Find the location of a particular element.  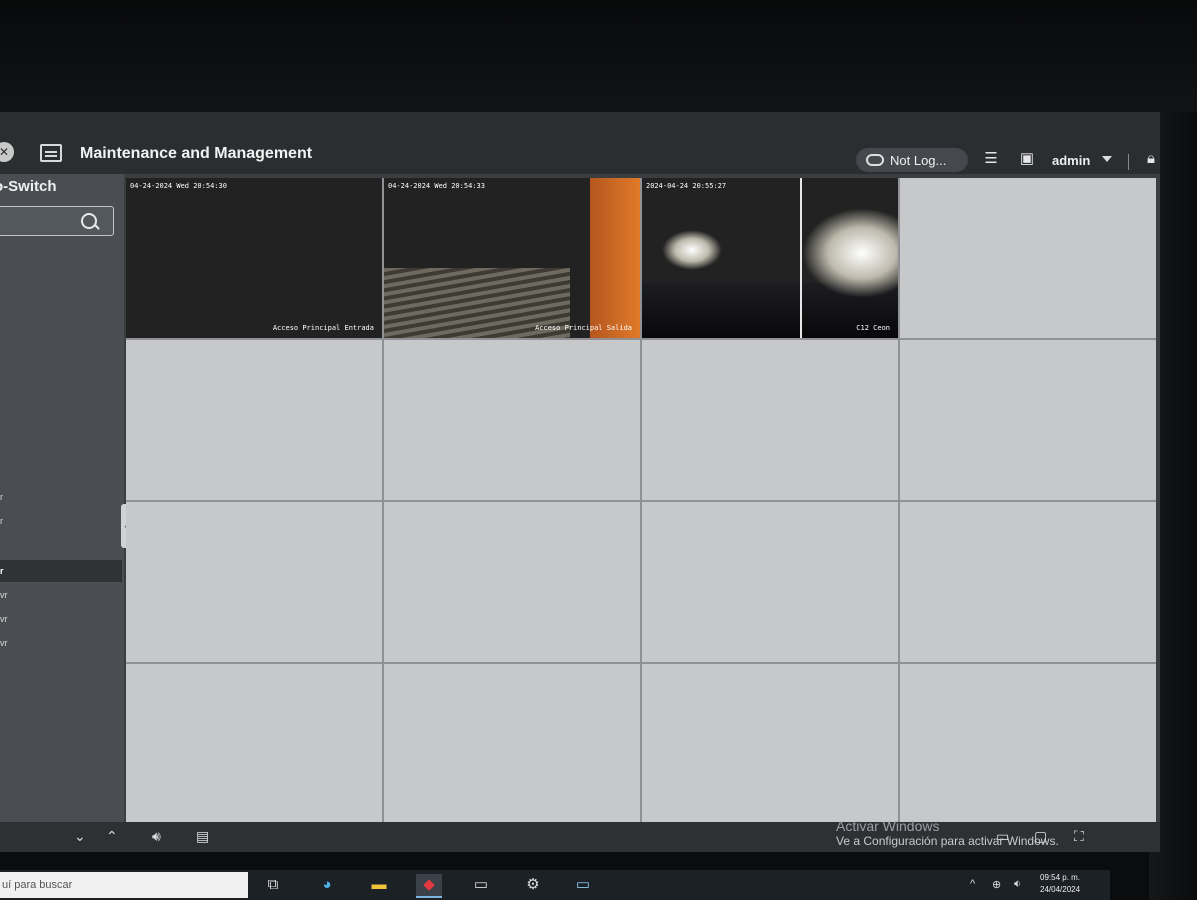

fullscreen-icon: ⛶ is located at coordinates (1079, 836).